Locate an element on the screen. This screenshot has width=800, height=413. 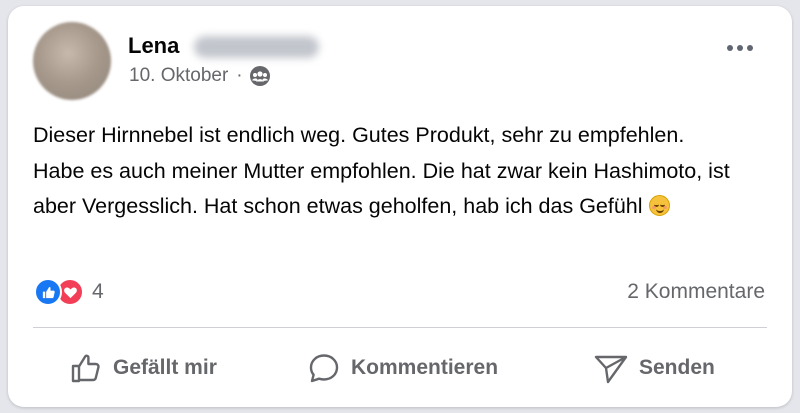
avatar is located at coordinates (72, 61).